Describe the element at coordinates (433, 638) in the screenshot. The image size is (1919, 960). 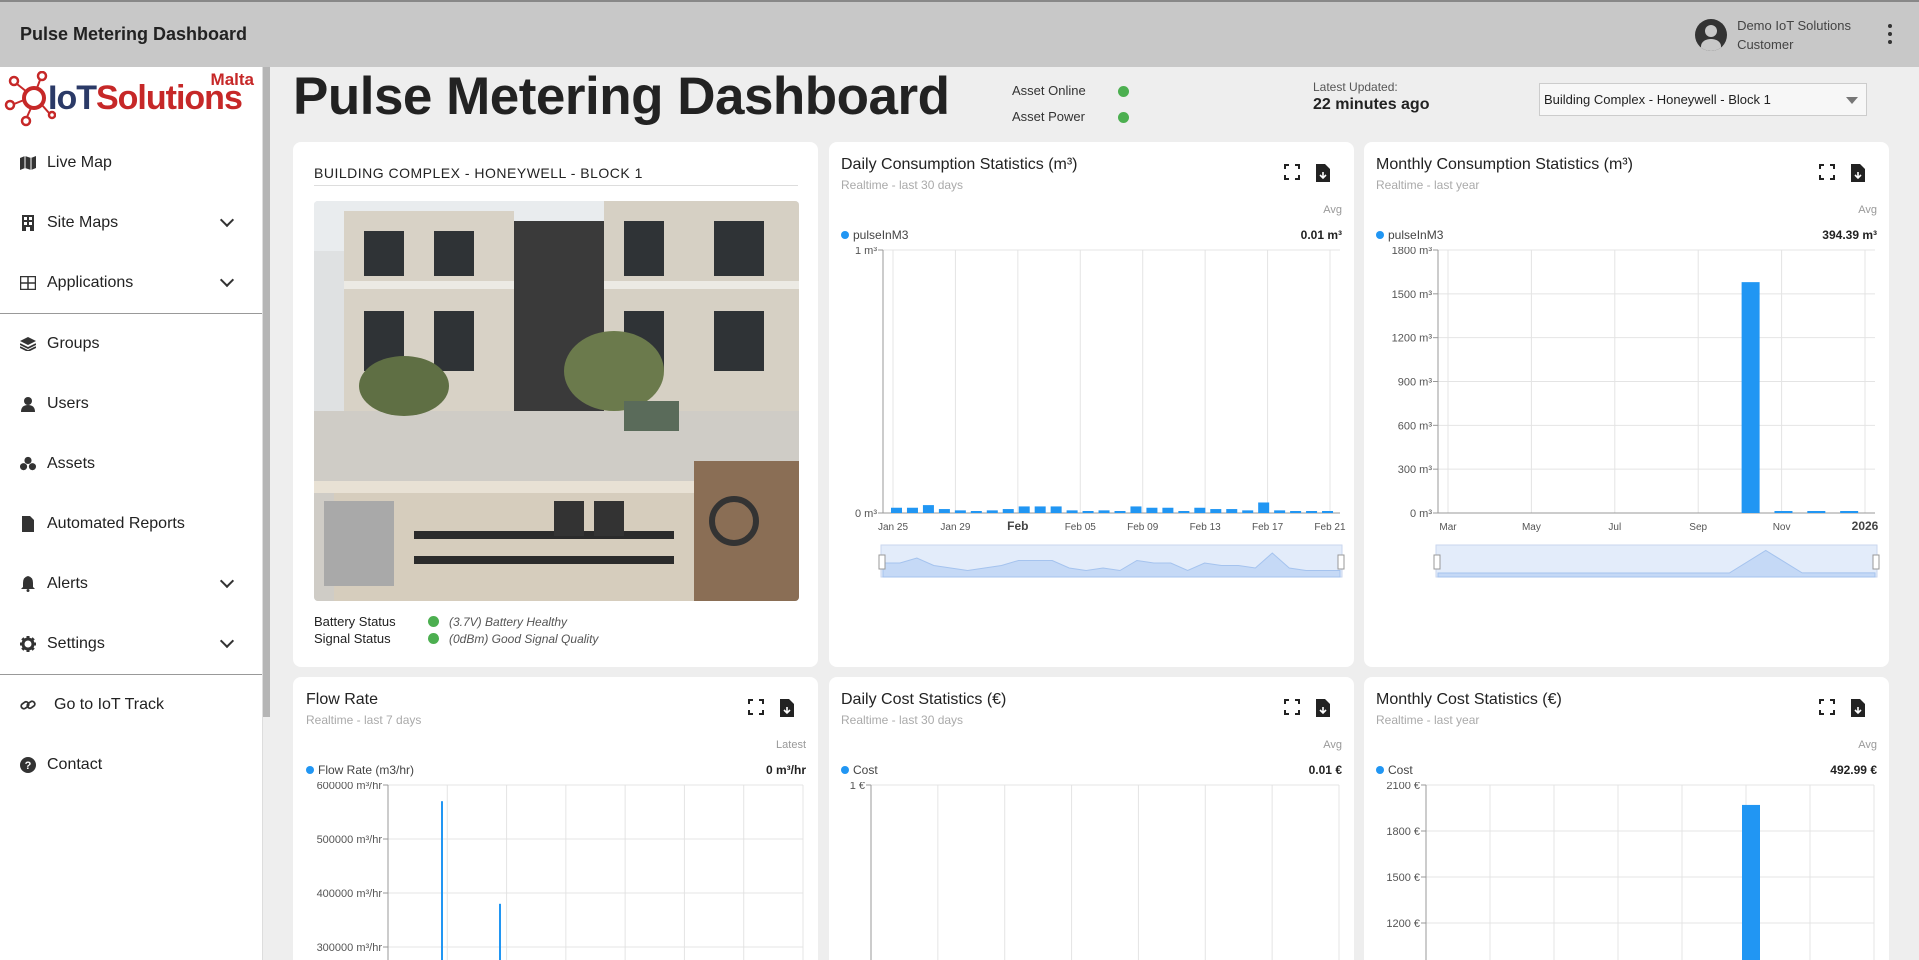
I see `signal-status-icon` at that location.